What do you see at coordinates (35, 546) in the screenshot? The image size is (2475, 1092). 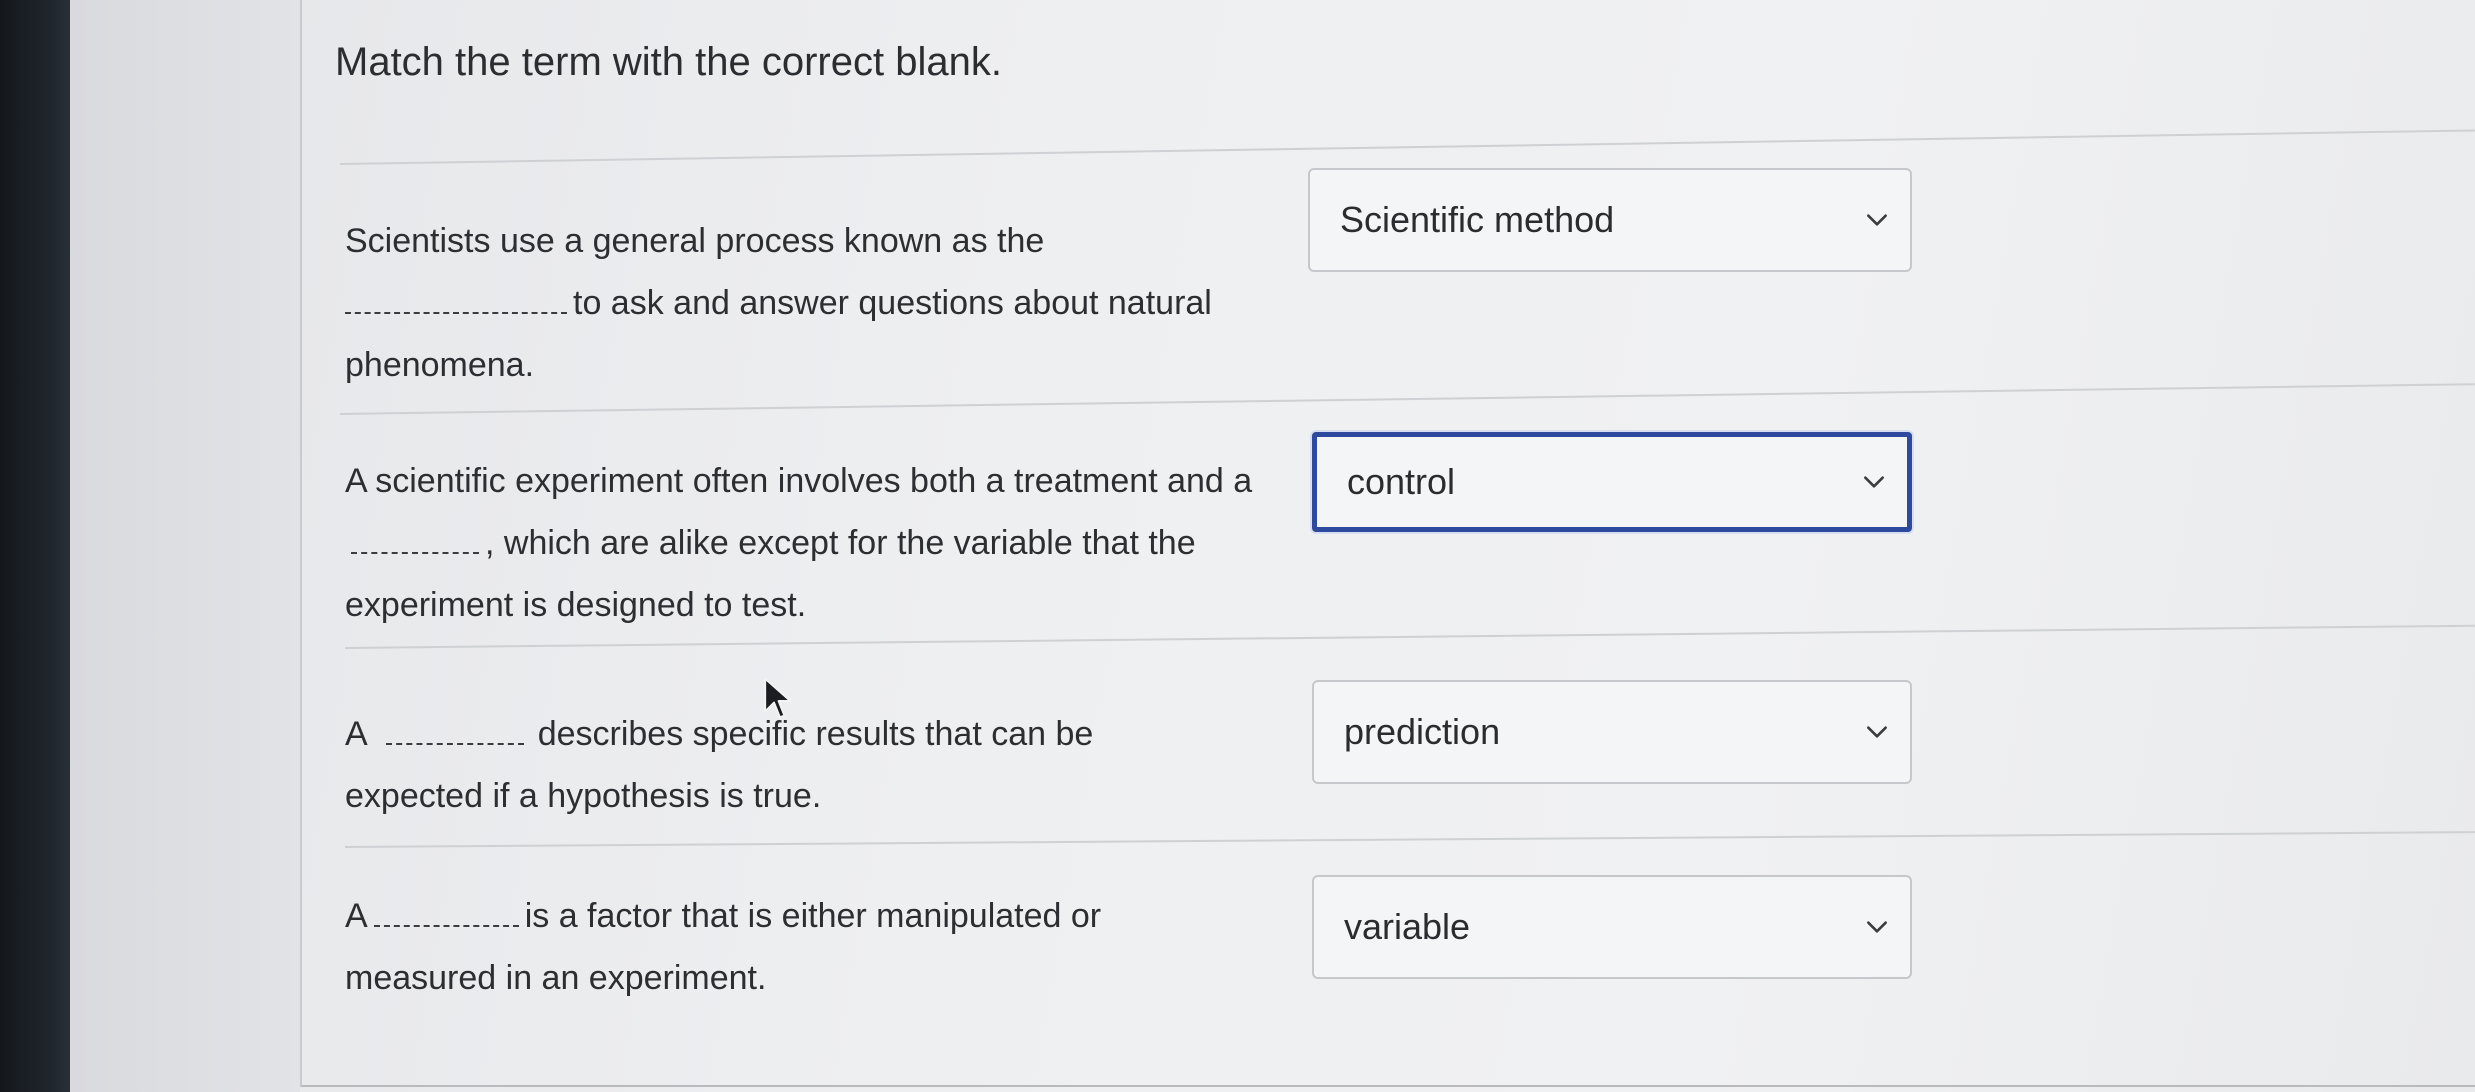 I see `monitor-bezel` at bounding box center [35, 546].